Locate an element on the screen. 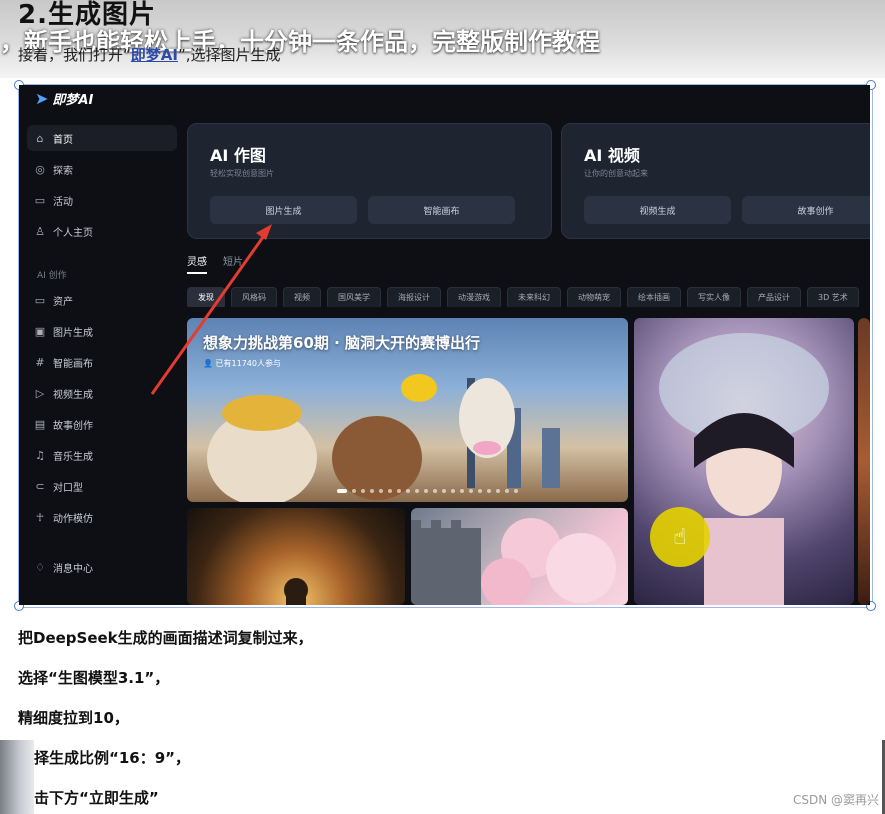 This screenshot has height=814, width=885. intro-text-after: ”,选择图片生成 is located at coordinates (229, 55).